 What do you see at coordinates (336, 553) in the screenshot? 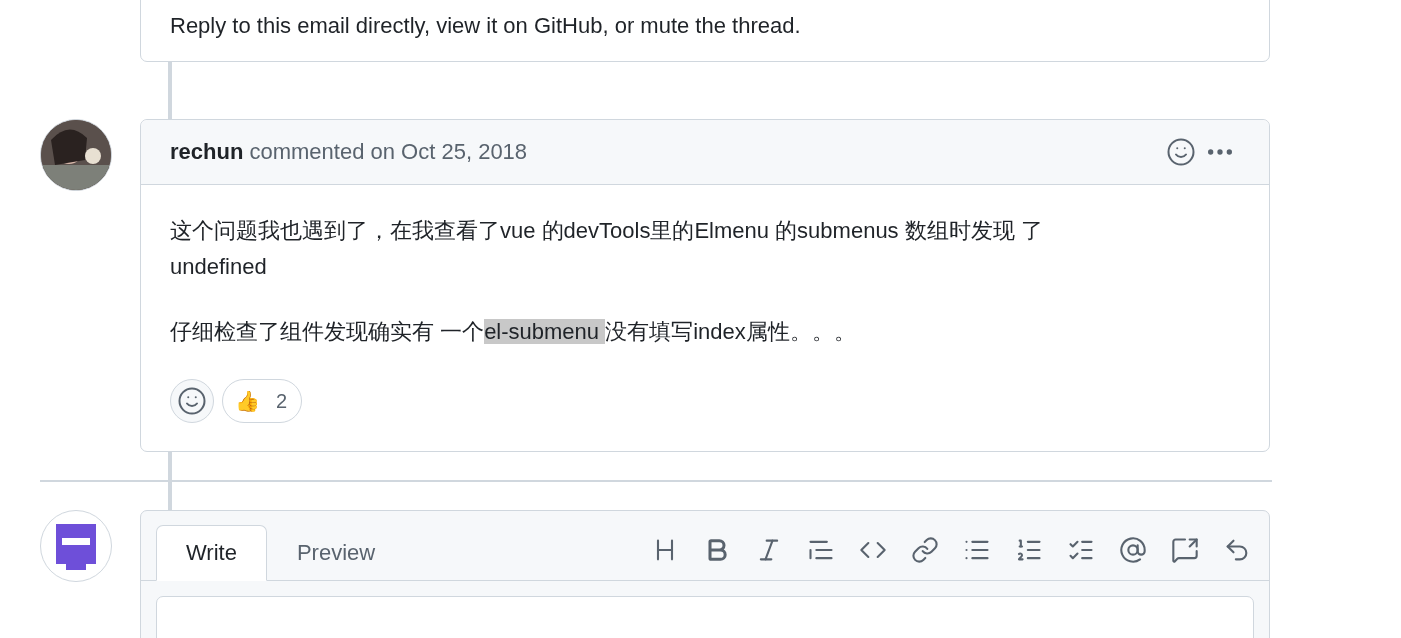
I see `editor-tab: Preview` at bounding box center [336, 553].